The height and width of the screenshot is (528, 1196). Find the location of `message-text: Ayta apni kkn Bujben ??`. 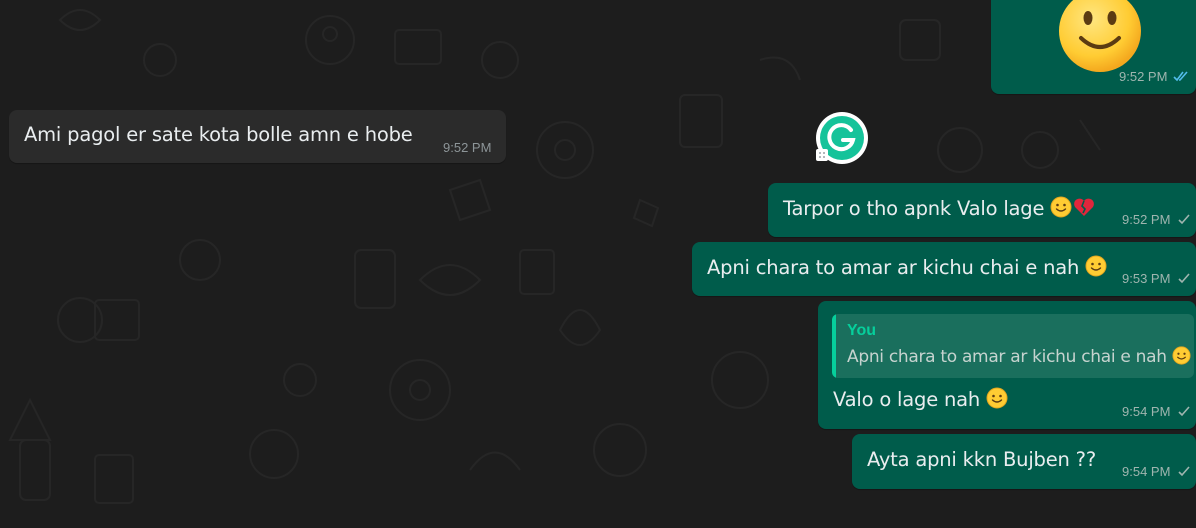

message-text: Ayta apni kkn Bujben ?? is located at coordinates (981, 459).